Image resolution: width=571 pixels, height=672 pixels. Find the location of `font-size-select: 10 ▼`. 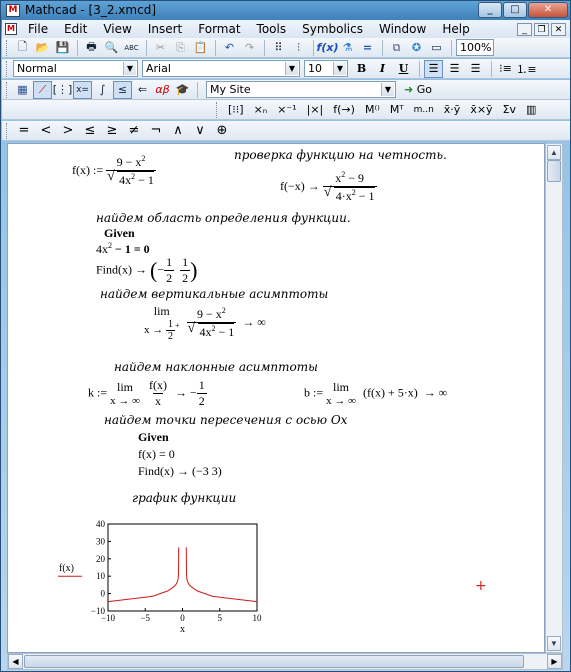

font-size-select: 10 ▼ is located at coordinates (326, 68).